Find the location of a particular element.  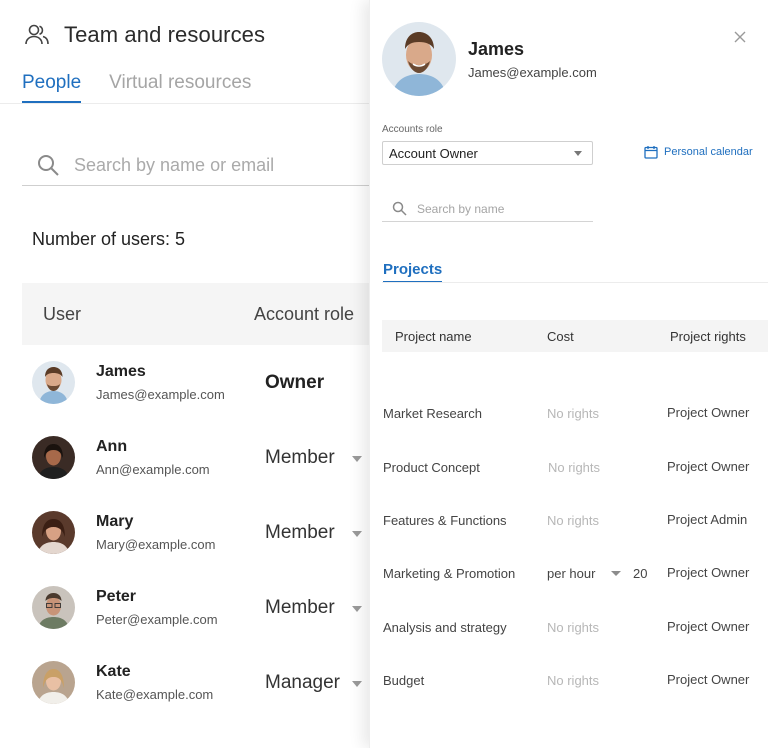

page-header: Team and resources is located at coordinates (144, 35).